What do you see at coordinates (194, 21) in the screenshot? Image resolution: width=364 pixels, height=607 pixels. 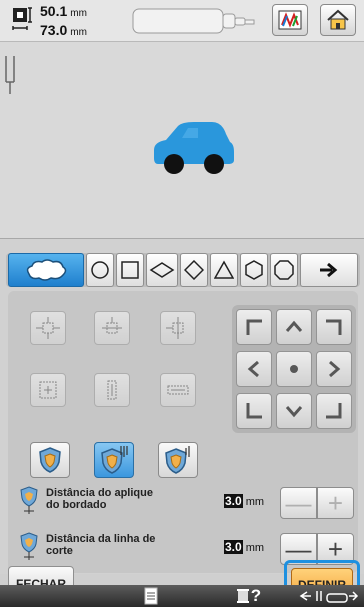 I see `thread-indicator` at bounding box center [194, 21].